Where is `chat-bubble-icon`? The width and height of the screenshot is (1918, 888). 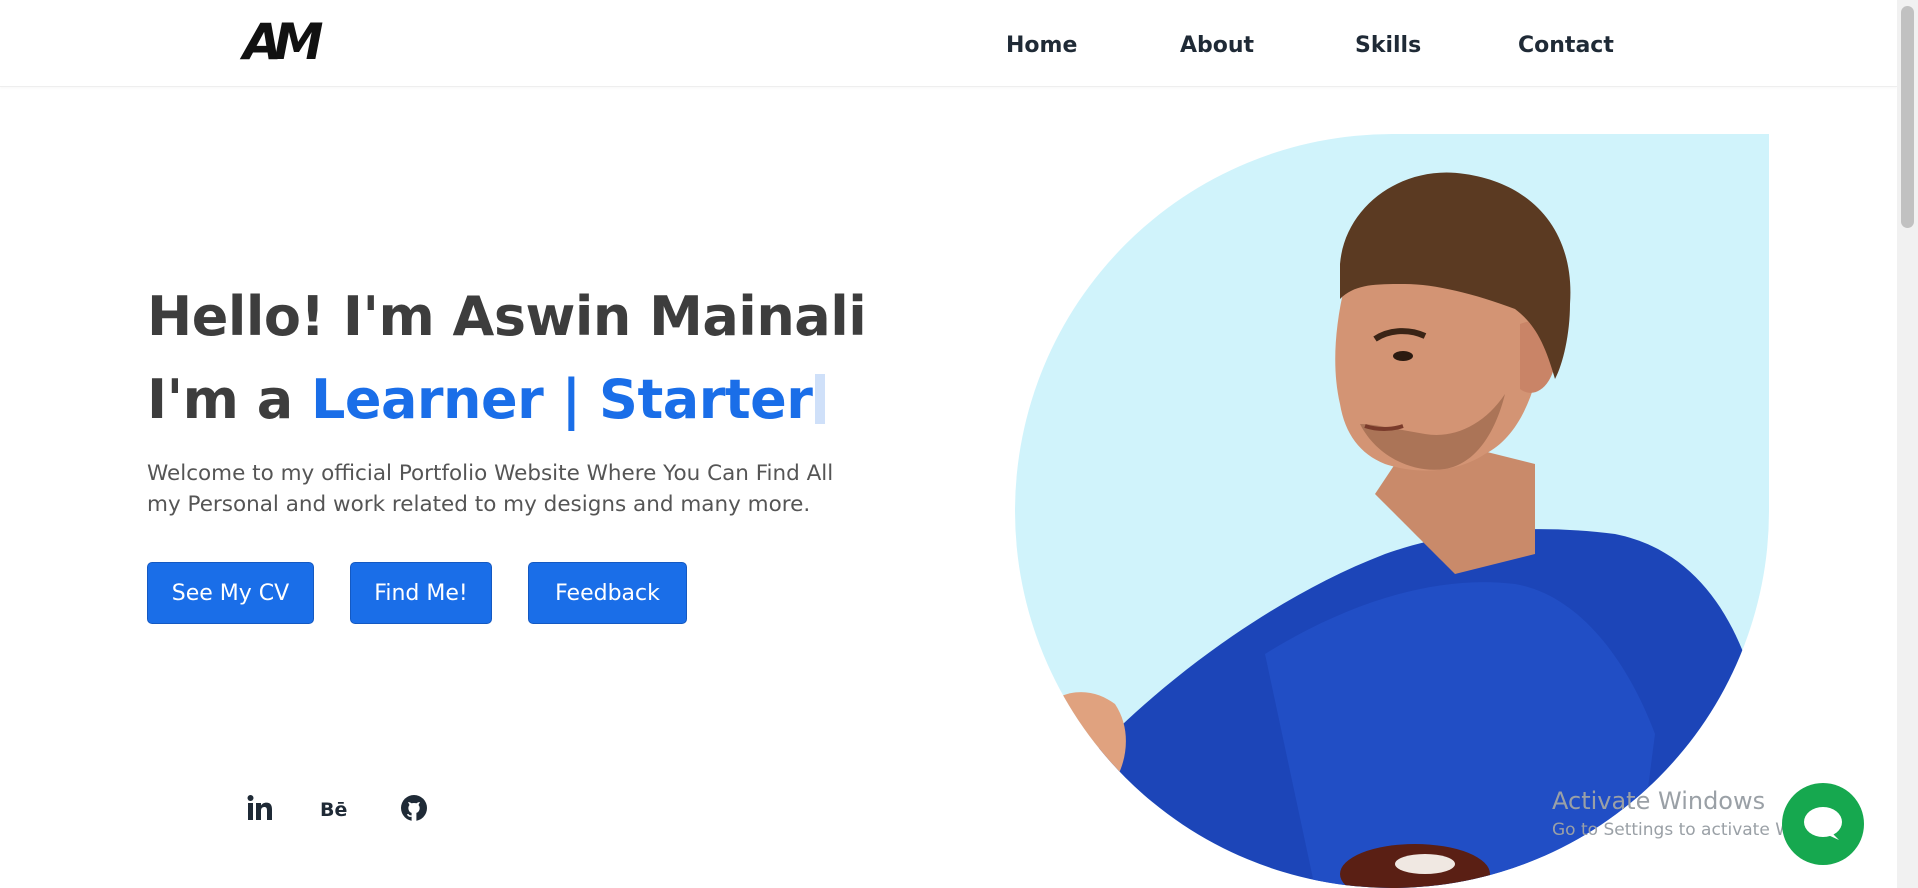 chat-bubble-icon is located at coordinates (1823, 823).